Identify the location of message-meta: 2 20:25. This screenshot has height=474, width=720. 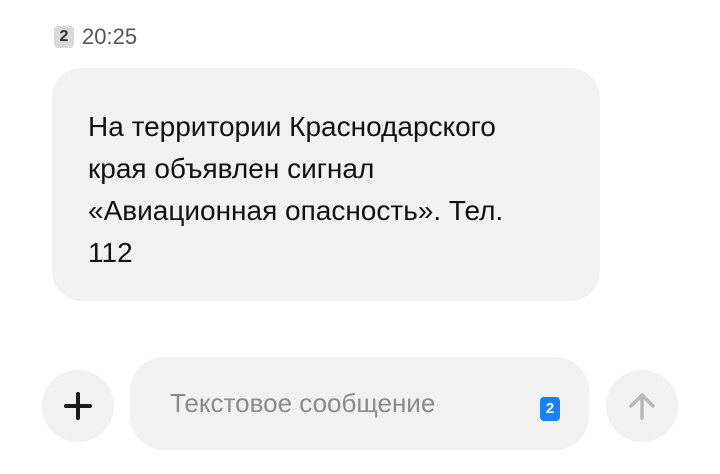
(95, 37).